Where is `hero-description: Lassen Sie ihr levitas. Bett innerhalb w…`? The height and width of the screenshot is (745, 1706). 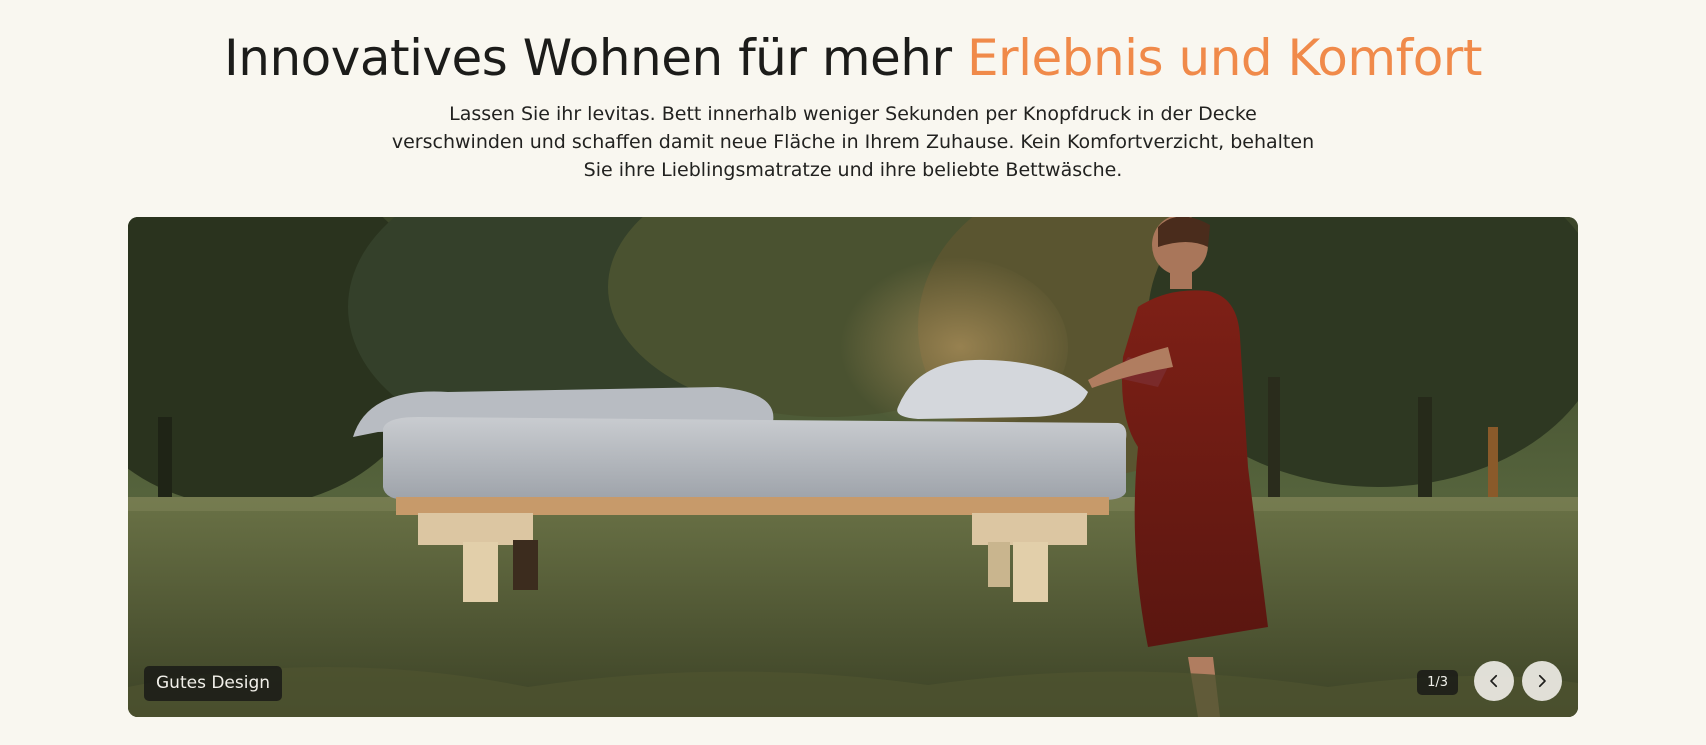 hero-description: Lassen Sie ihr levitas. Bett innerhalb w… is located at coordinates (853, 142).